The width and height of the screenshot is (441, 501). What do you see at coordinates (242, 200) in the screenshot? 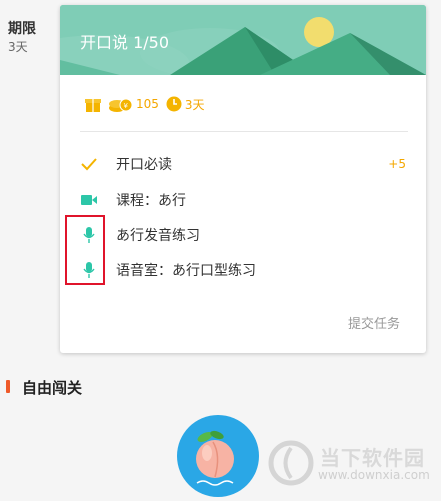
I see `task-item-course: 课程：あ行` at bounding box center [242, 200].